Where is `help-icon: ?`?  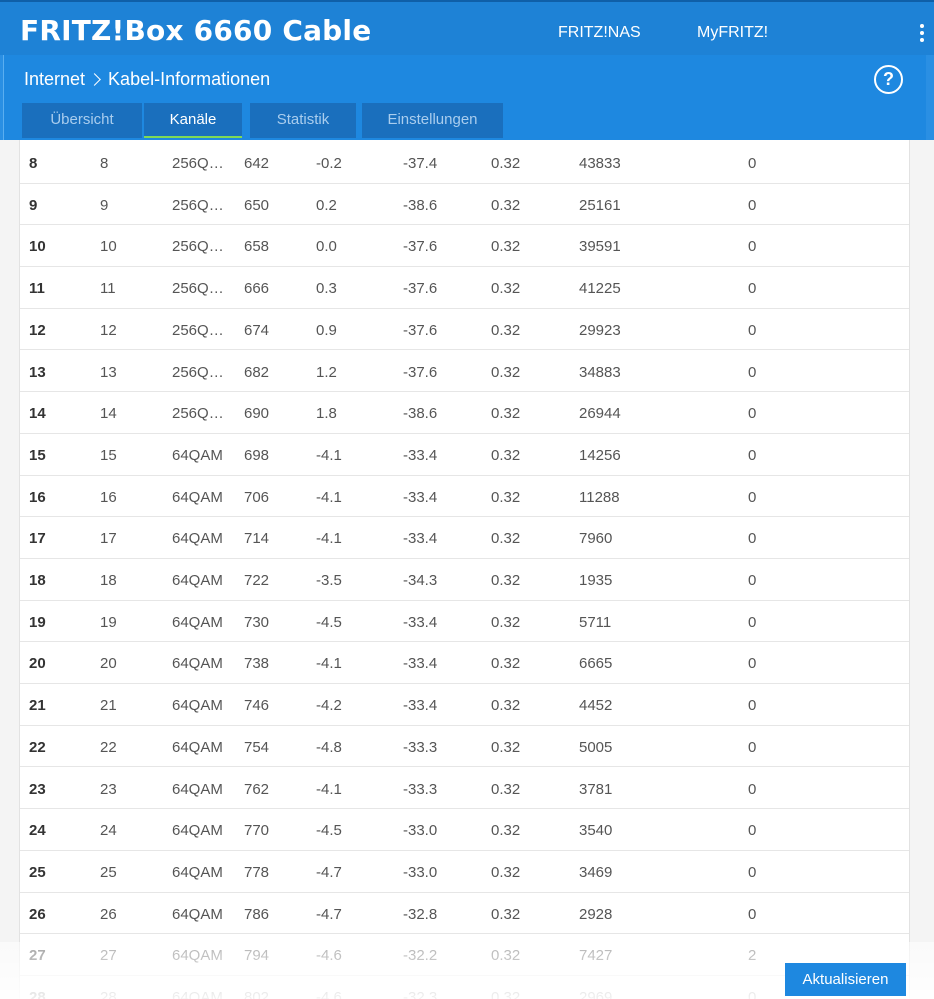 help-icon: ? is located at coordinates (888, 79).